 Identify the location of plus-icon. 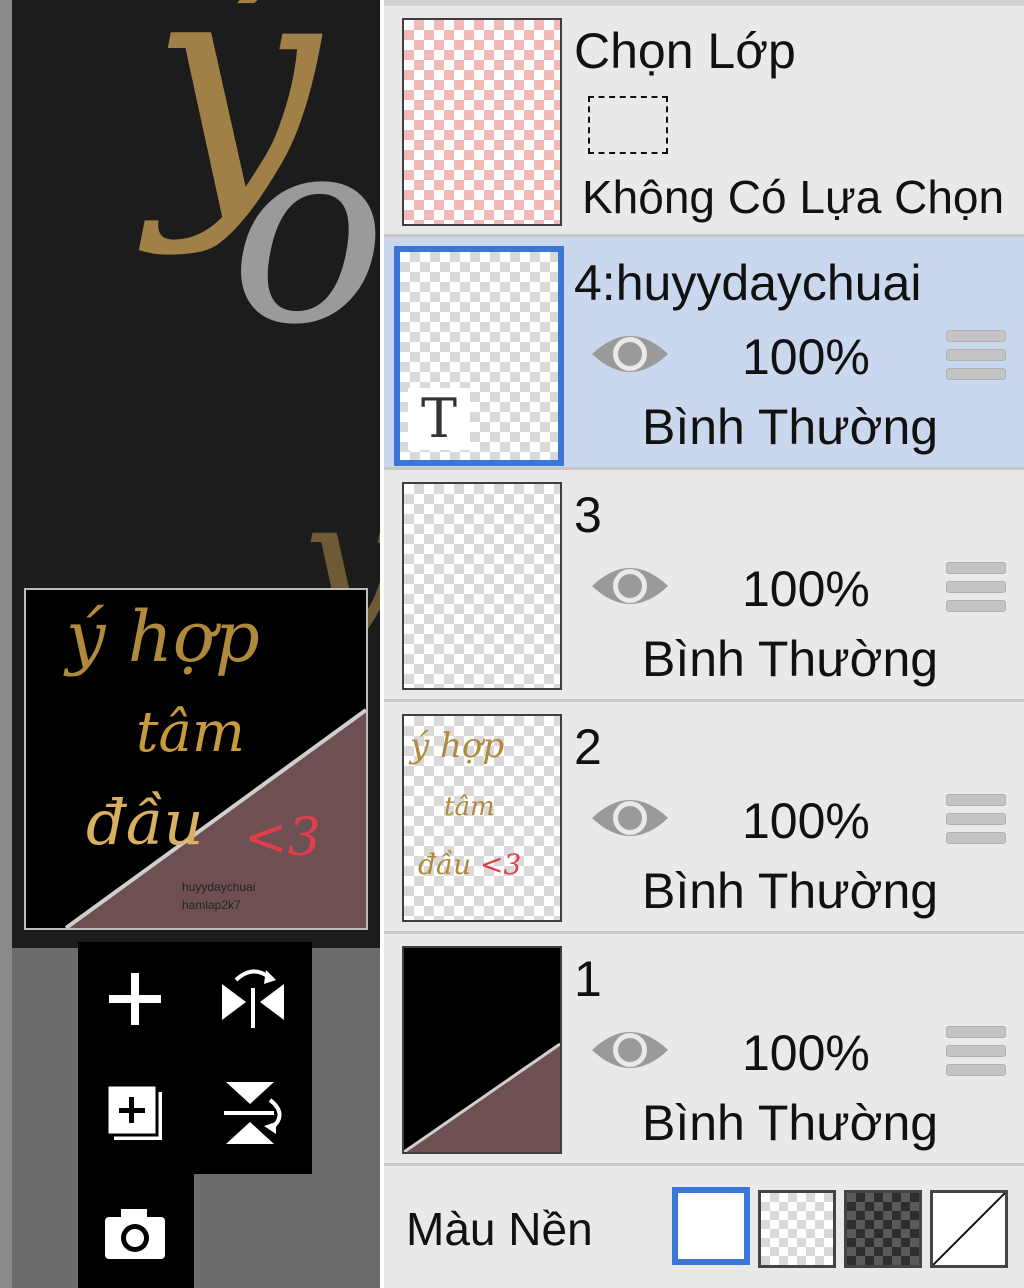
(135, 999).